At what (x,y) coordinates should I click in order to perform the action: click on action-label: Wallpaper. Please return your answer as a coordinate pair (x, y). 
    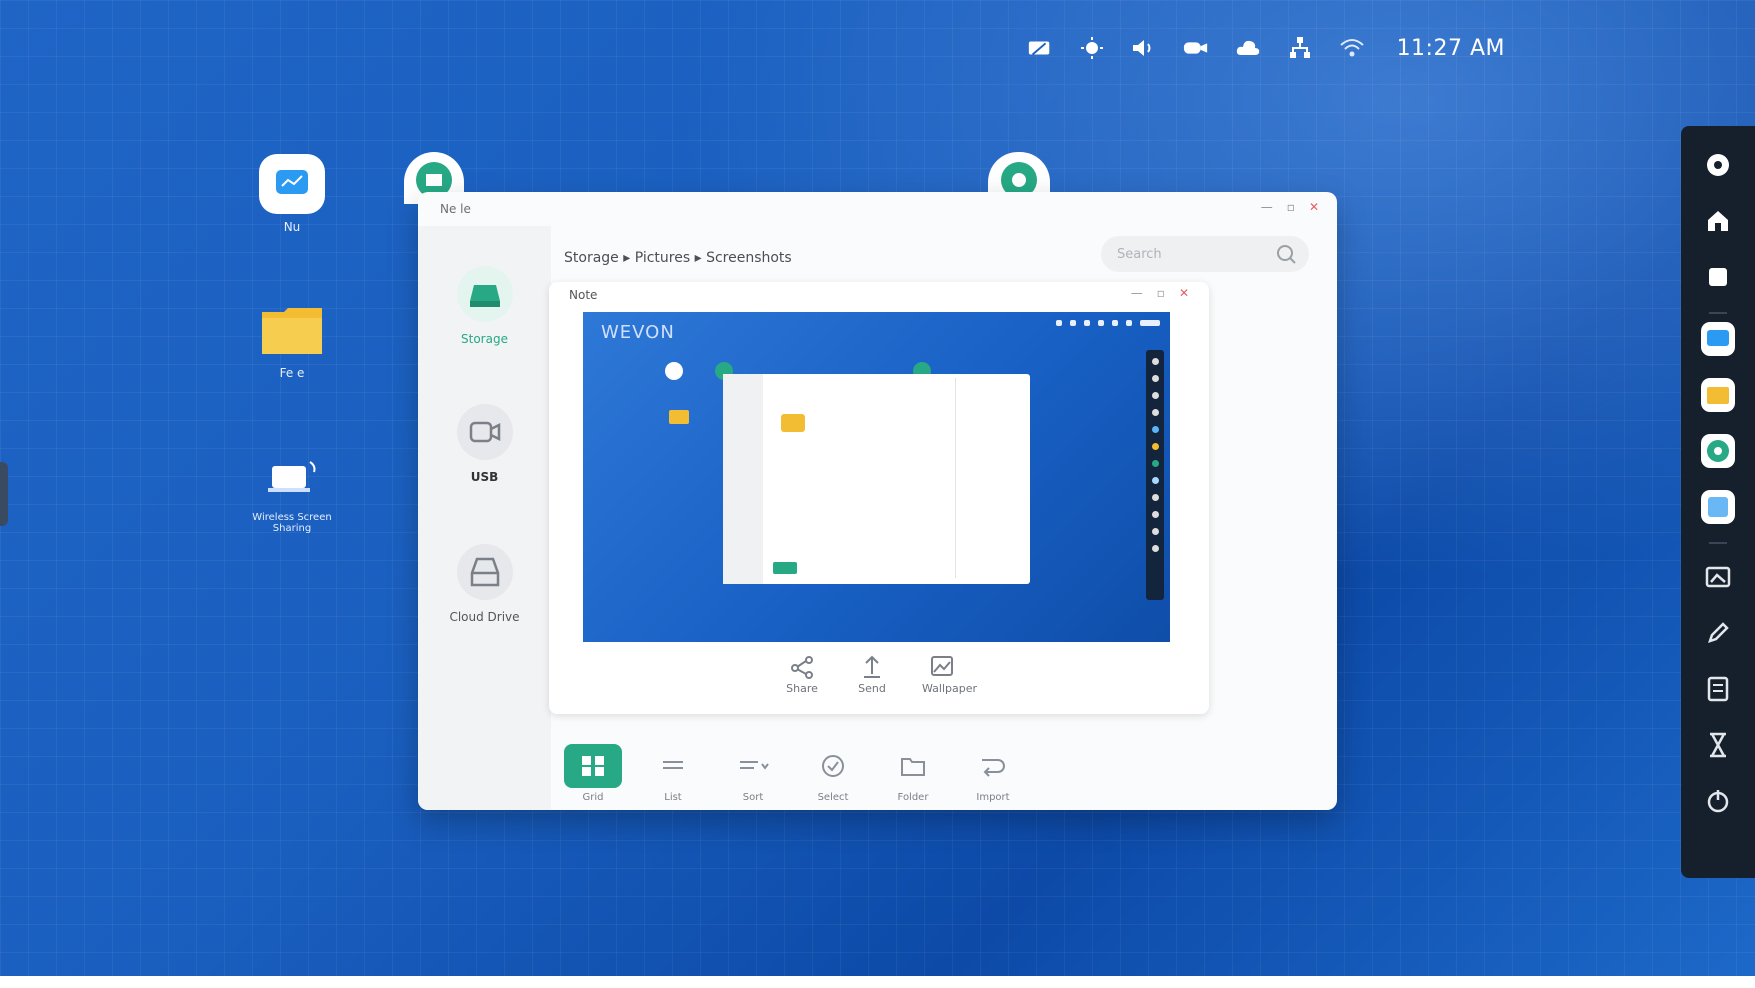
    Looking at the image, I should click on (950, 688).